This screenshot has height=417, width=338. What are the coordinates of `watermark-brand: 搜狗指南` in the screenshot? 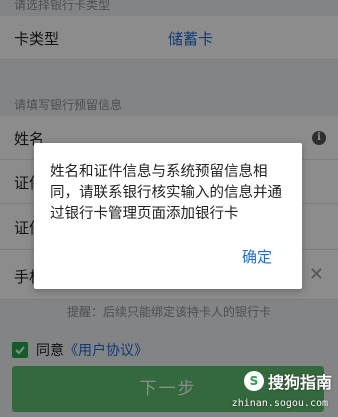 It's located at (299, 382).